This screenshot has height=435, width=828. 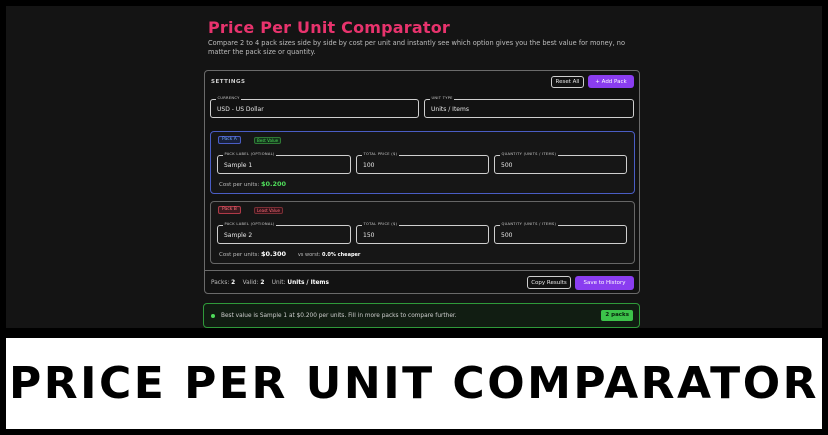 I want to click on currency-select: CURRENCY USD - US Dollar, so click(x=314, y=107).